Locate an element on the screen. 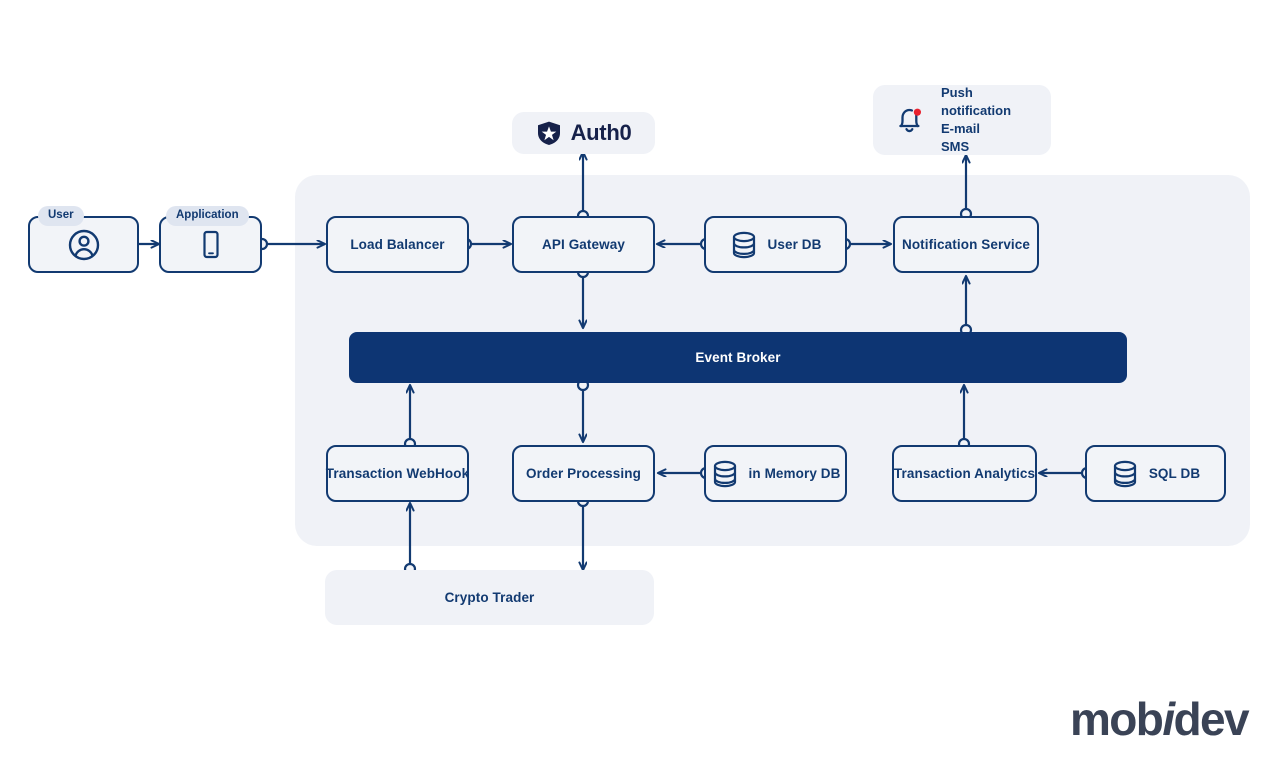 The width and height of the screenshot is (1280, 758). user-db-label: User DB is located at coordinates (794, 244).